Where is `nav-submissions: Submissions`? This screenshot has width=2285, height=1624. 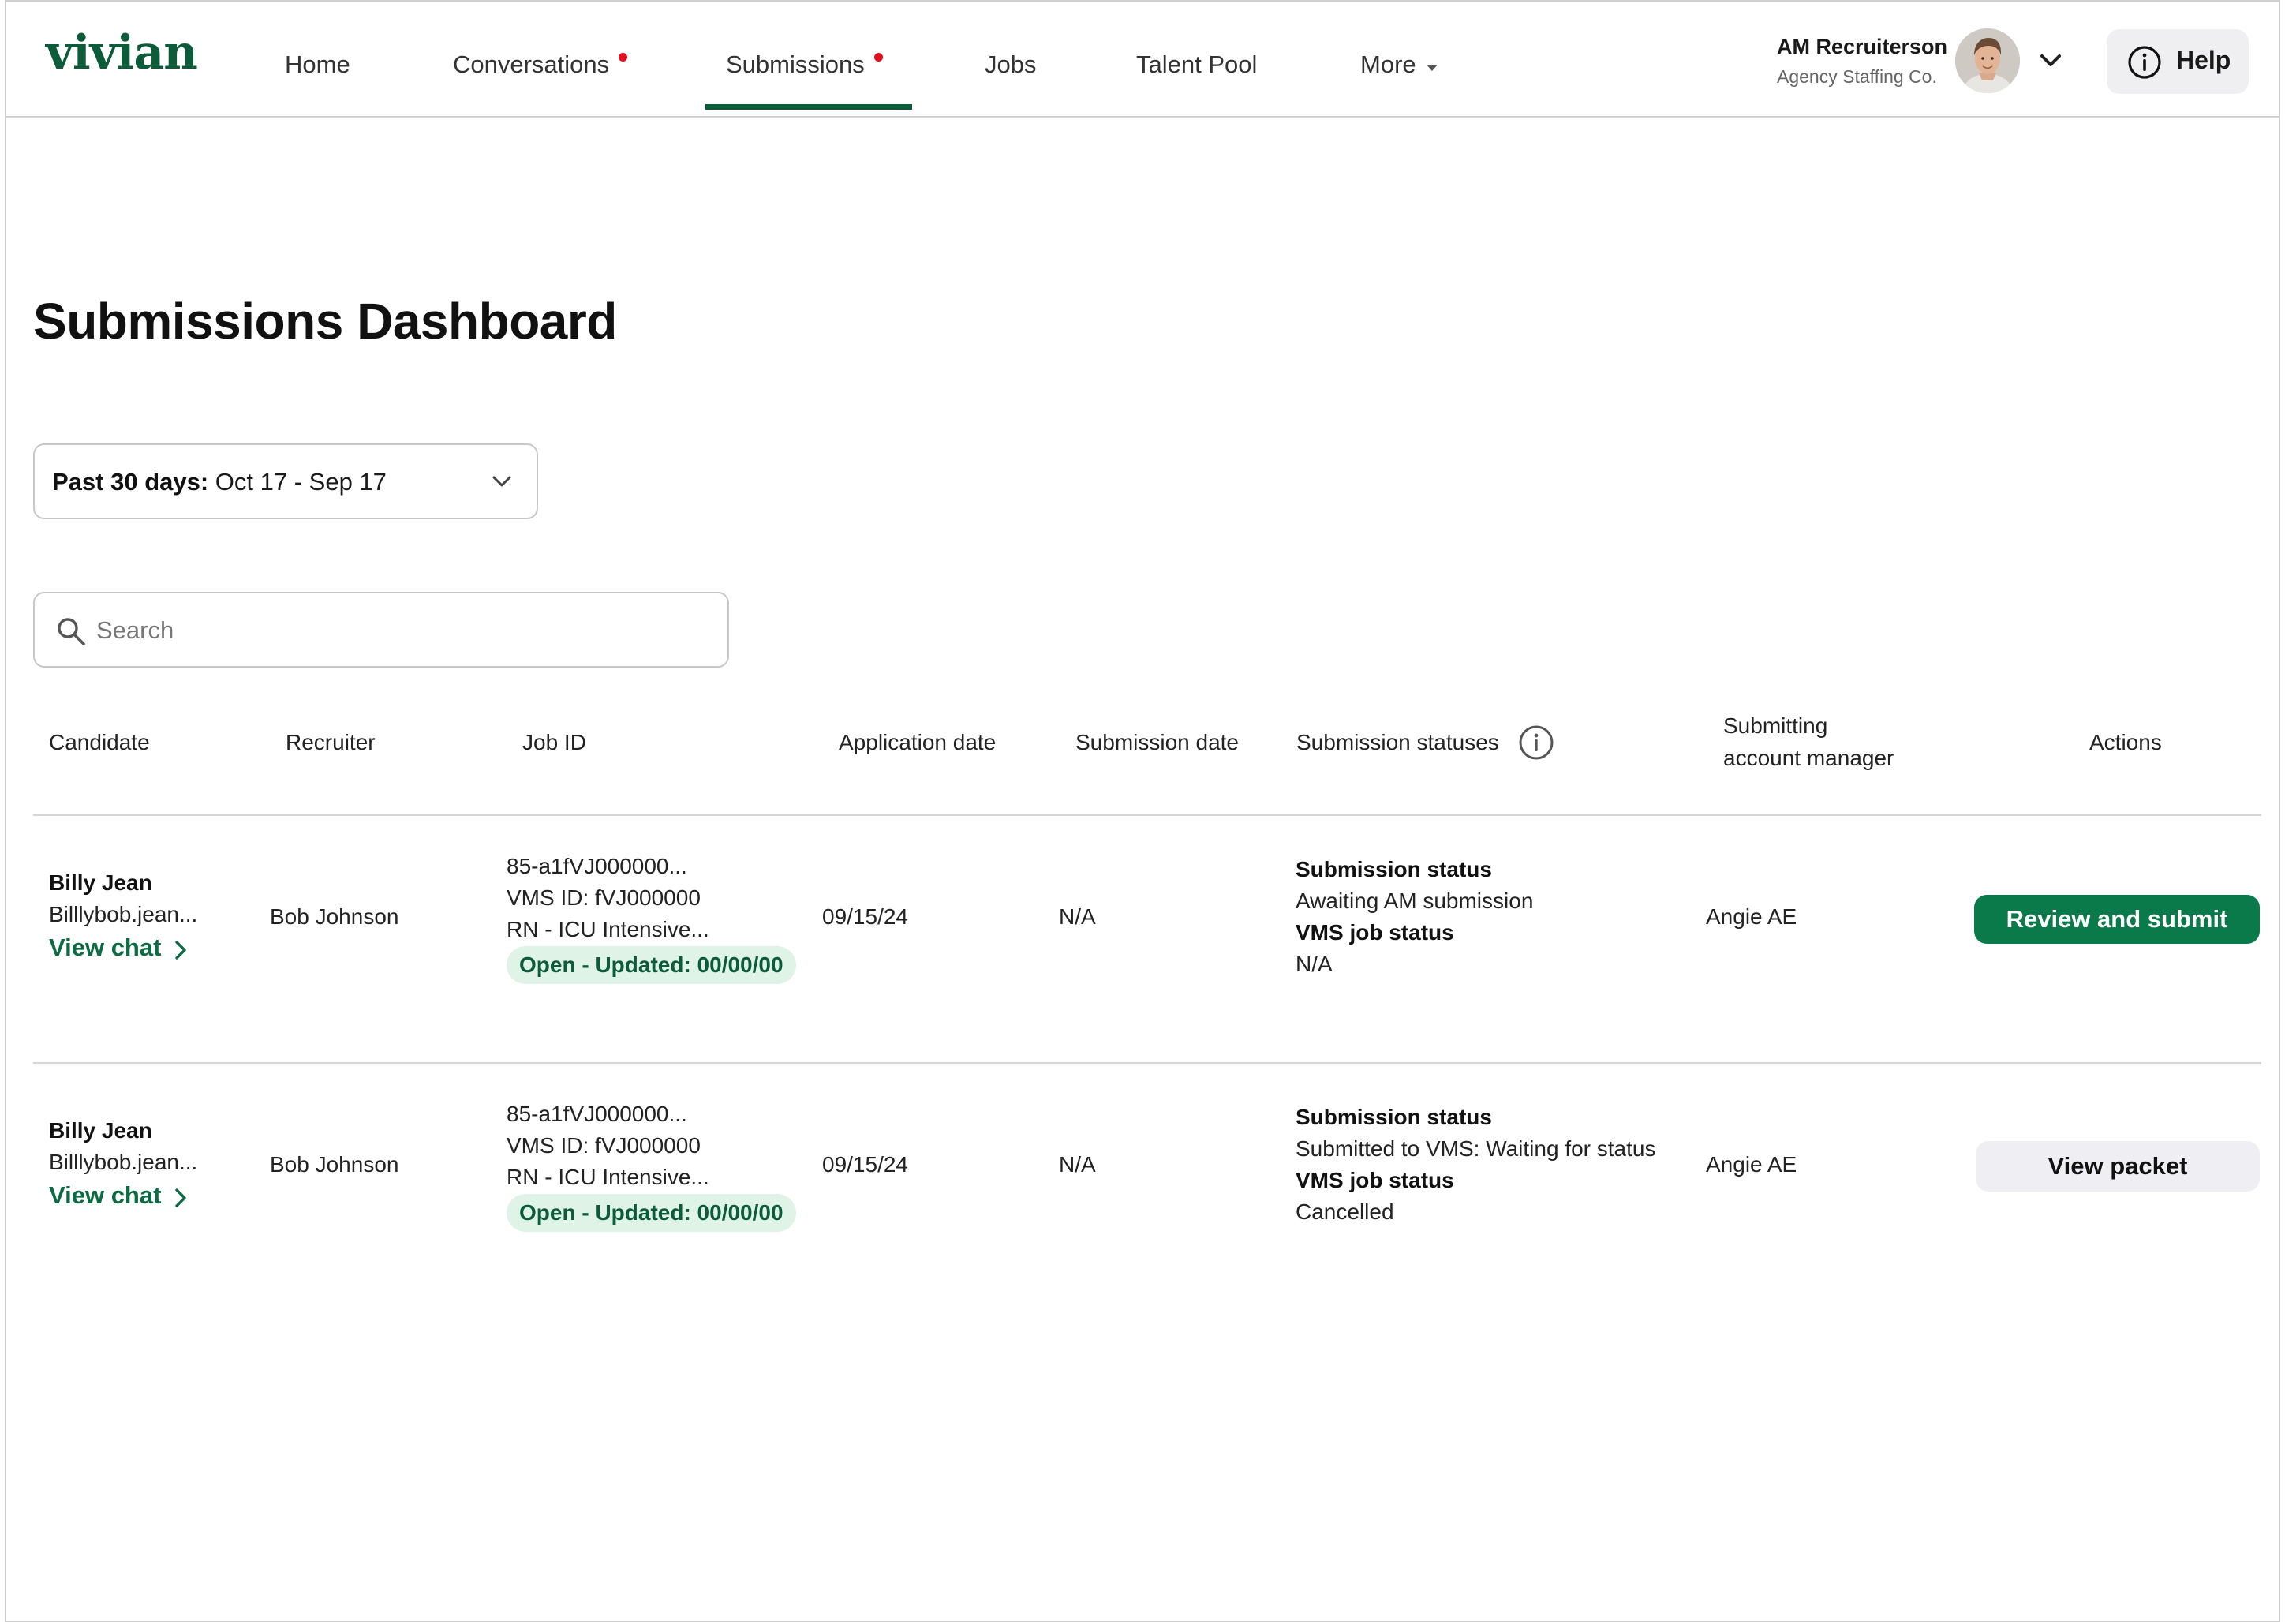 nav-submissions: Submissions is located at coordinates (795, 65).